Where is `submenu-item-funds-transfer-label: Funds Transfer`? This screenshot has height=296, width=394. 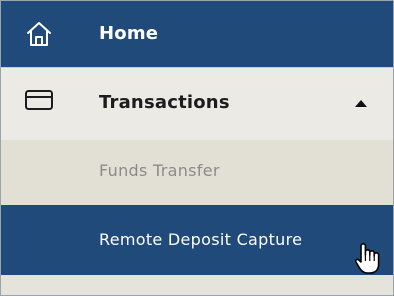
submenu-item-funds-transfer-label: Funds Transfer is located at coordinates (159, 170).